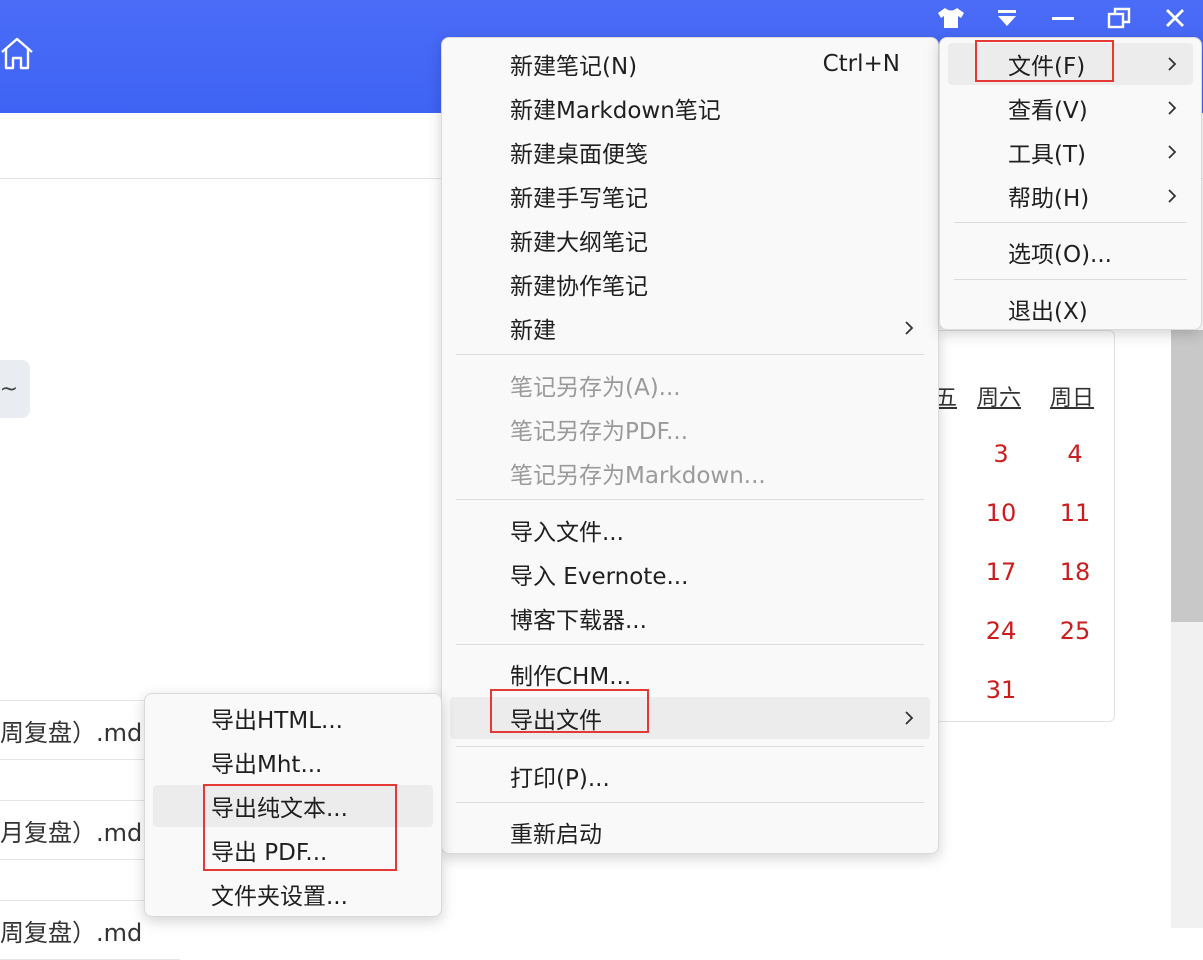 This screenshot has width=1203, height=960. What do you see at coordinates (690, 240) in the screenshot?
I see `menu-item-new-outline-note: 新建大纲笔记` at bounding box center [690, 240].